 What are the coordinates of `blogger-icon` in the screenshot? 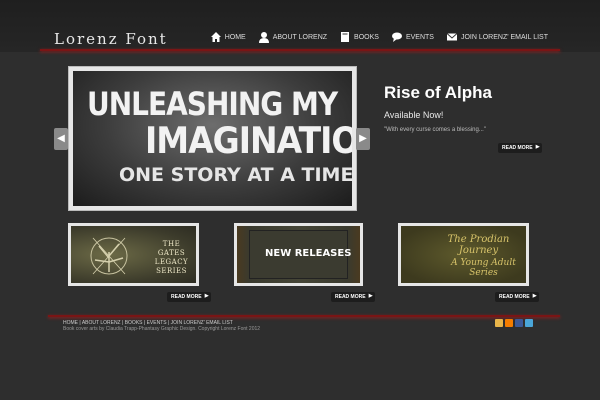 It's located at (509, 323).